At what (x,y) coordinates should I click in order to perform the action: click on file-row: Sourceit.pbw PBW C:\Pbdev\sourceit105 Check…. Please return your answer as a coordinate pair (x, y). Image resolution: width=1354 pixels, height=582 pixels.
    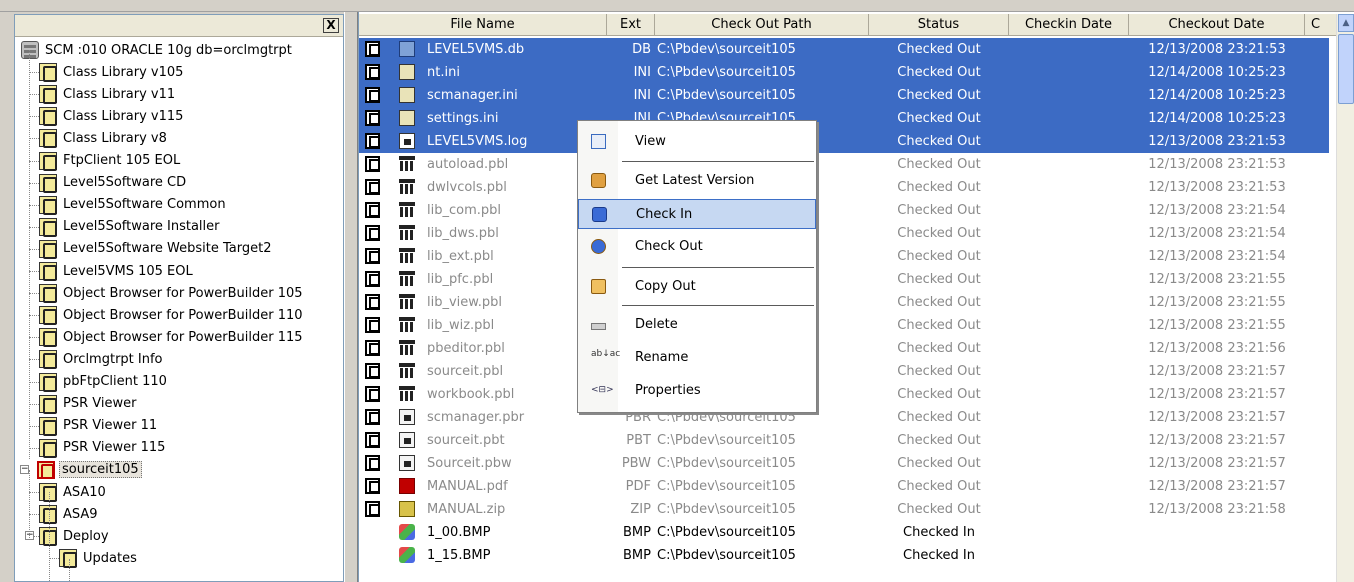
    Looking at the image, I should click on (844, 463).